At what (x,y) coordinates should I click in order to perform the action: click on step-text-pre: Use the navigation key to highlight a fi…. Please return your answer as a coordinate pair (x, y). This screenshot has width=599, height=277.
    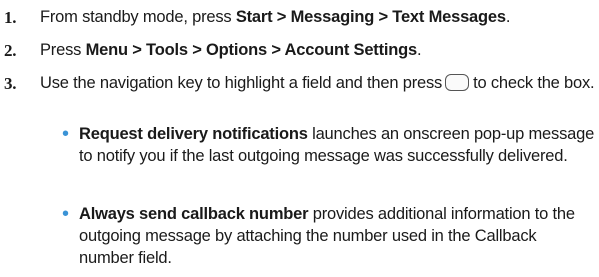
    Looking at the image, I should click on (241, 83).